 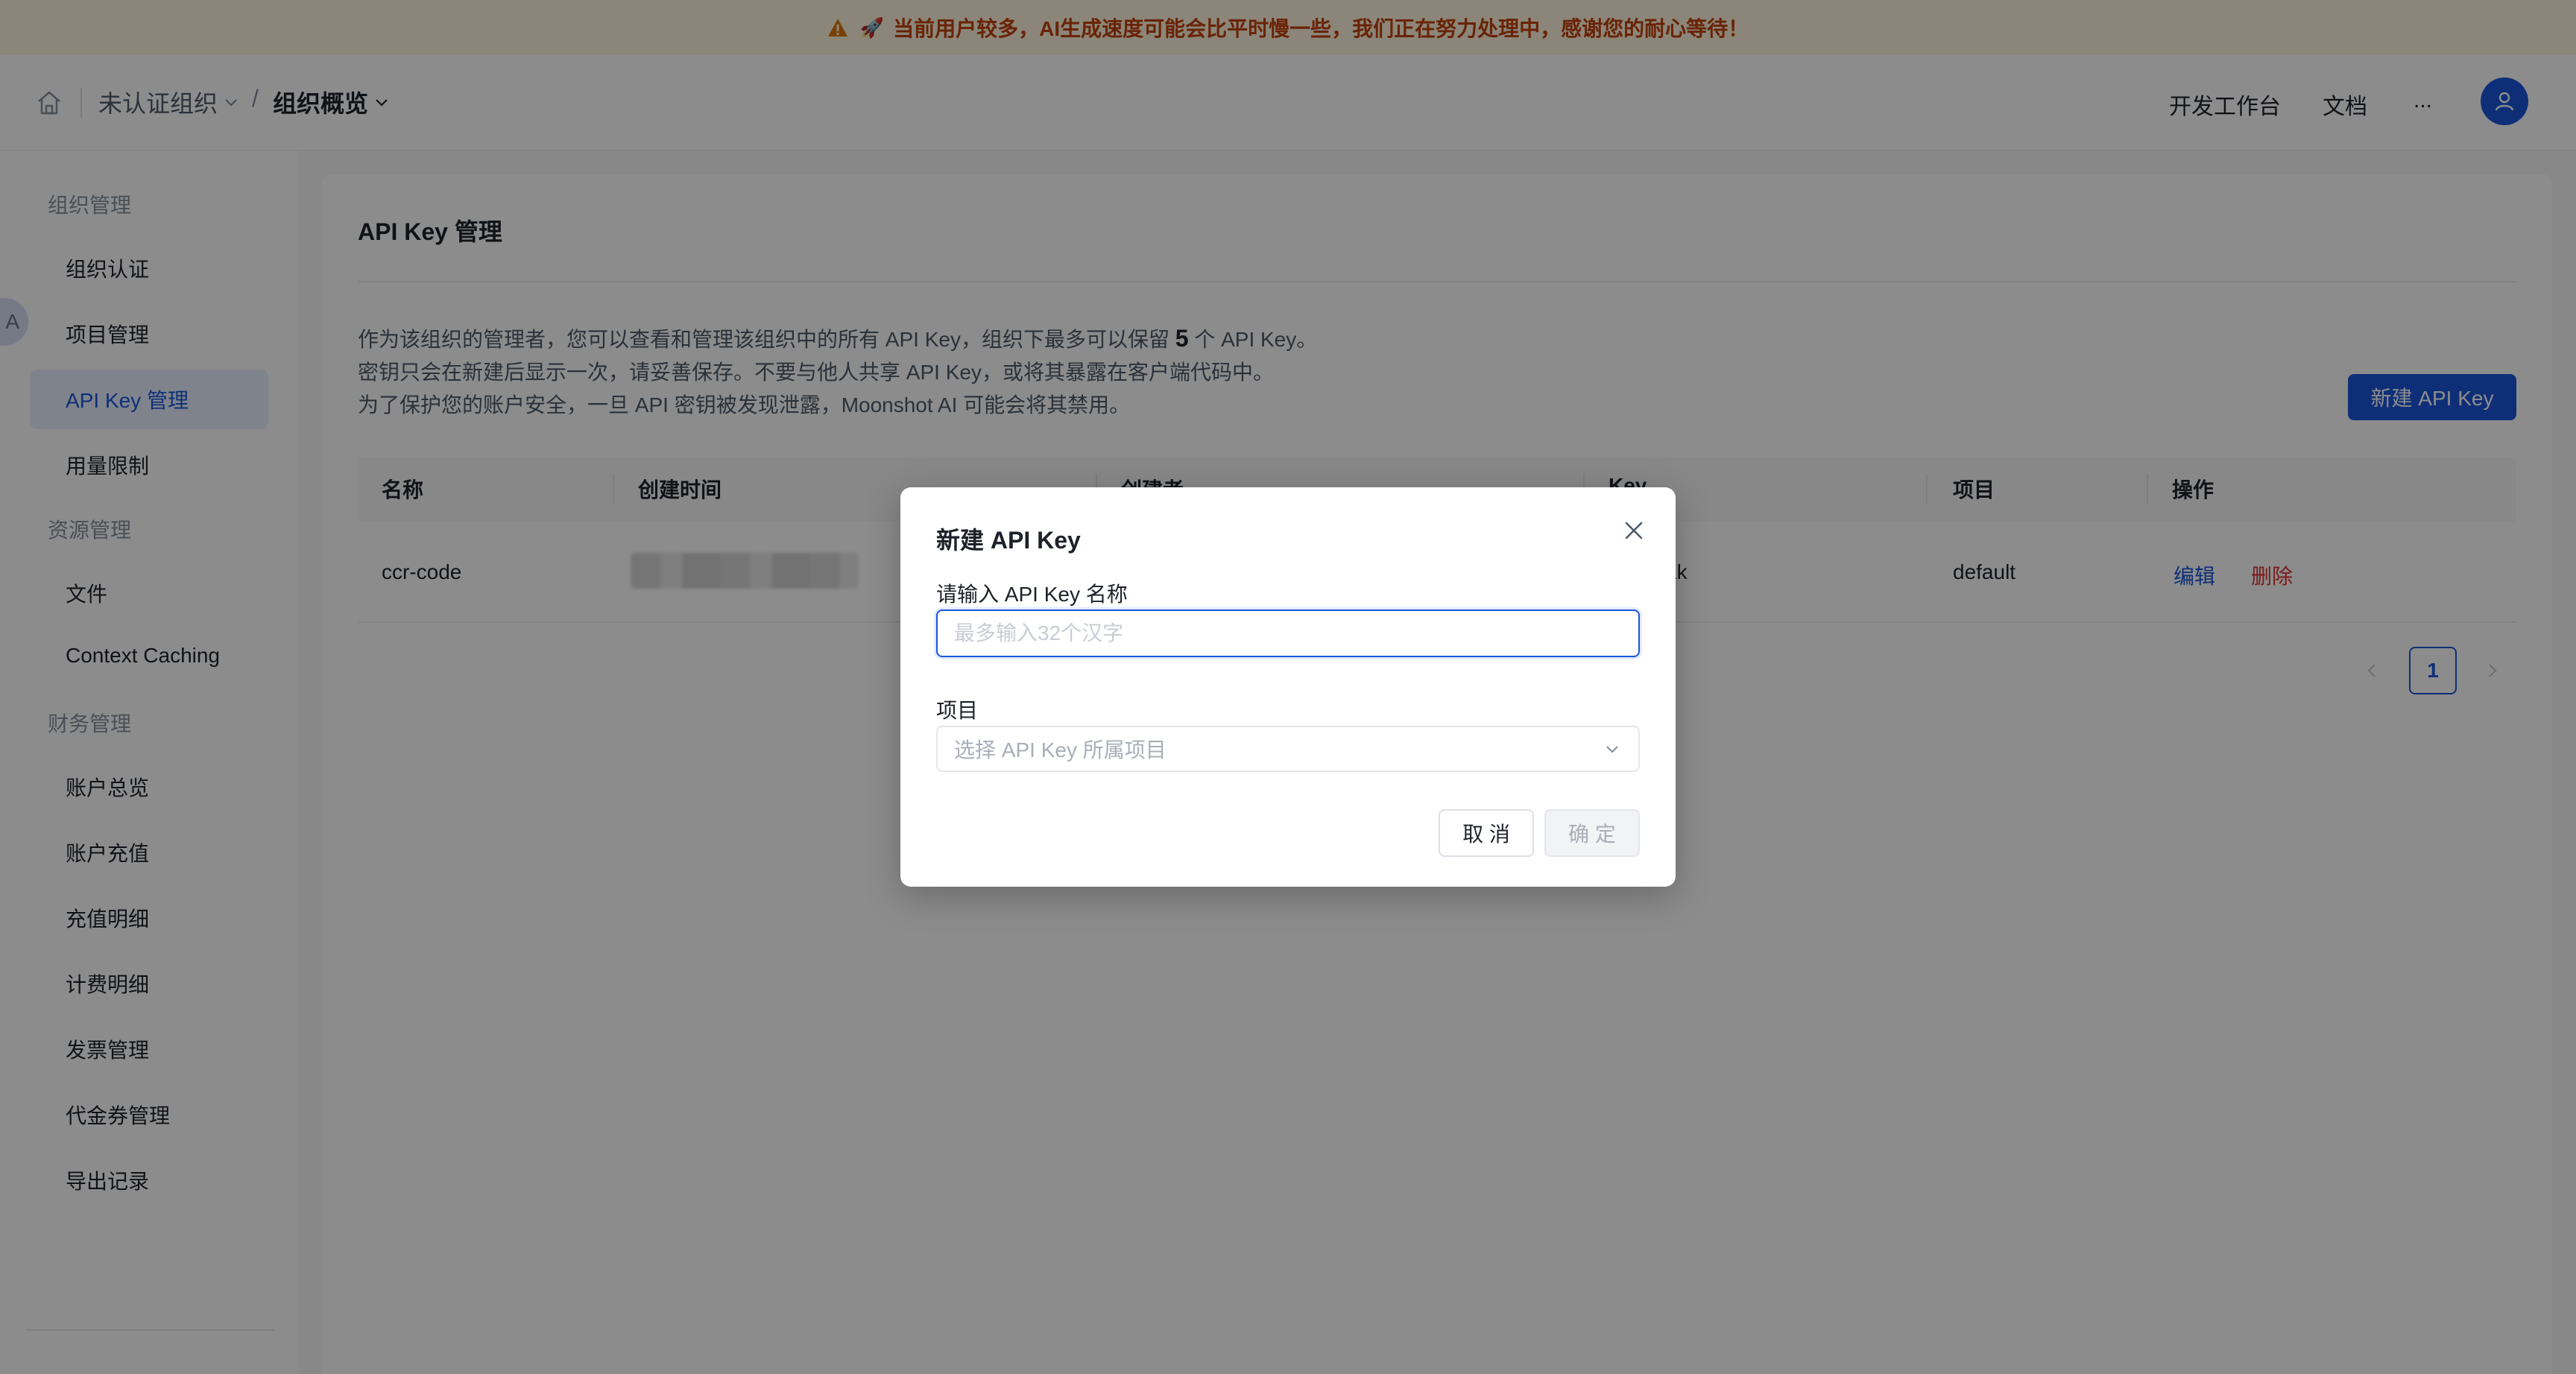 I want to click on modal-title: 新建 API Key, so click(x=1008, y=540).